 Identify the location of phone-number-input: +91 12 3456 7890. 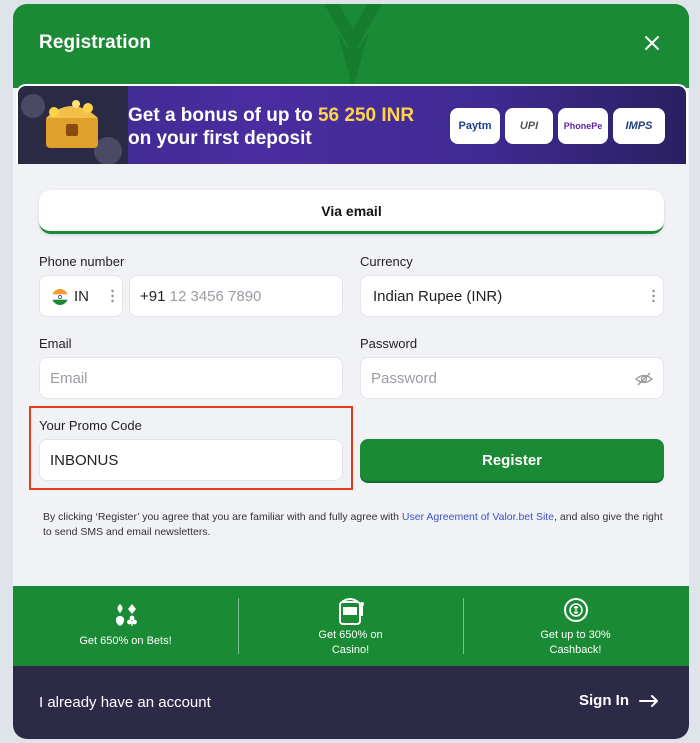
(236, 296).